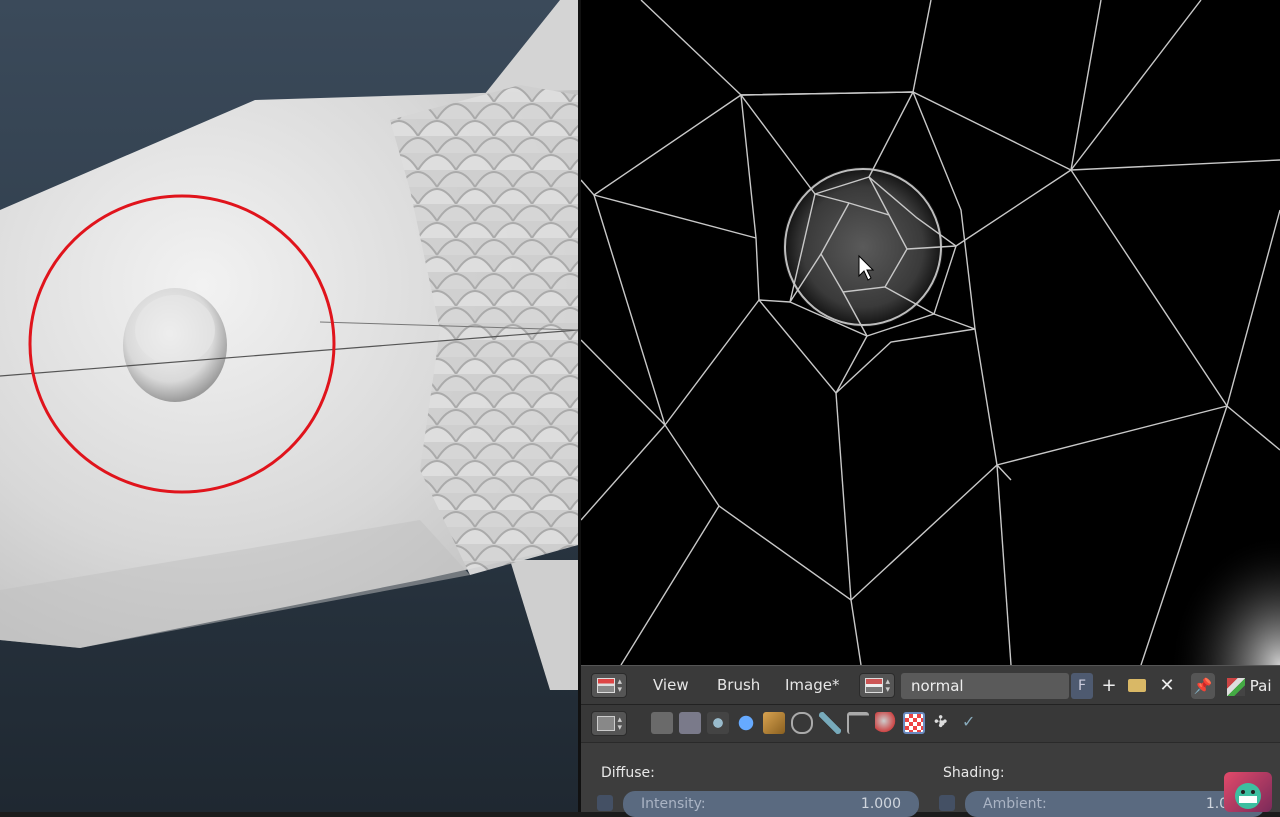 The height and width of the screenshot is (817, 1280). Describe the element at coordinates (662, 723) in the screenshot. I see `render-icon` at that location.